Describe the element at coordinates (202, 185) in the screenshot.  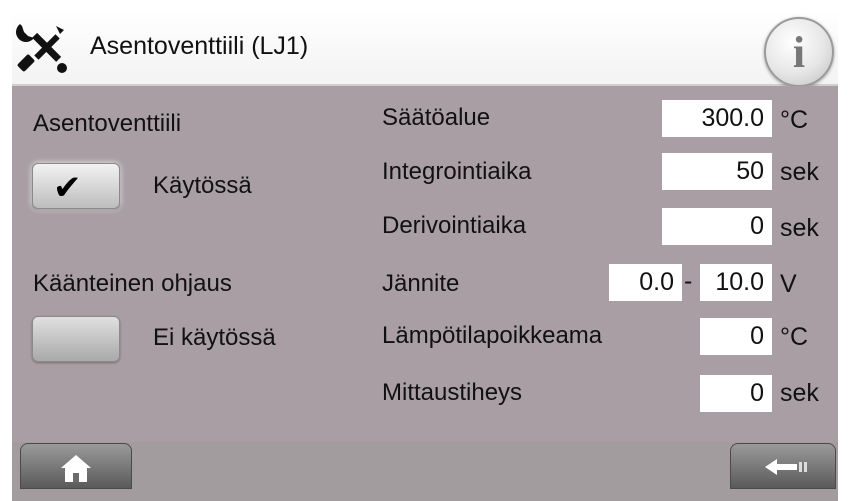
I see `asentoventtiili-status: Käytössä` at that location.